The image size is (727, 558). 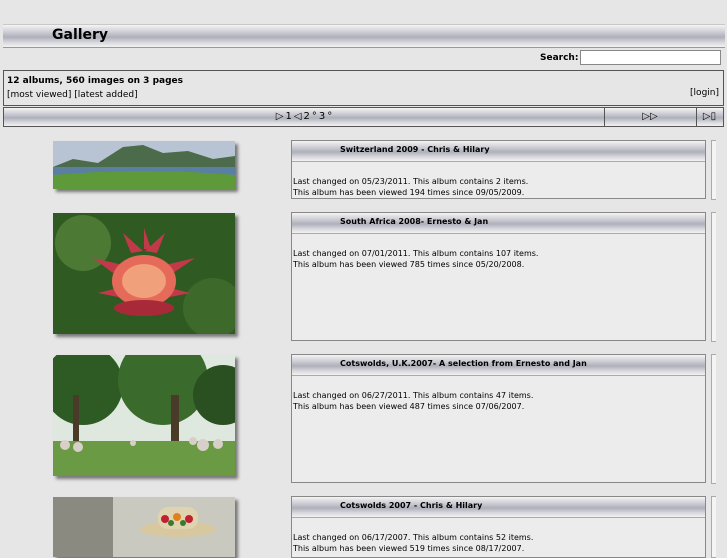 What do you see at coordinates (95, 81) in the screenshot?
I see `gallery-summary: 12 albums, 560 images on 3 pages` at bounding box center [95, 81].